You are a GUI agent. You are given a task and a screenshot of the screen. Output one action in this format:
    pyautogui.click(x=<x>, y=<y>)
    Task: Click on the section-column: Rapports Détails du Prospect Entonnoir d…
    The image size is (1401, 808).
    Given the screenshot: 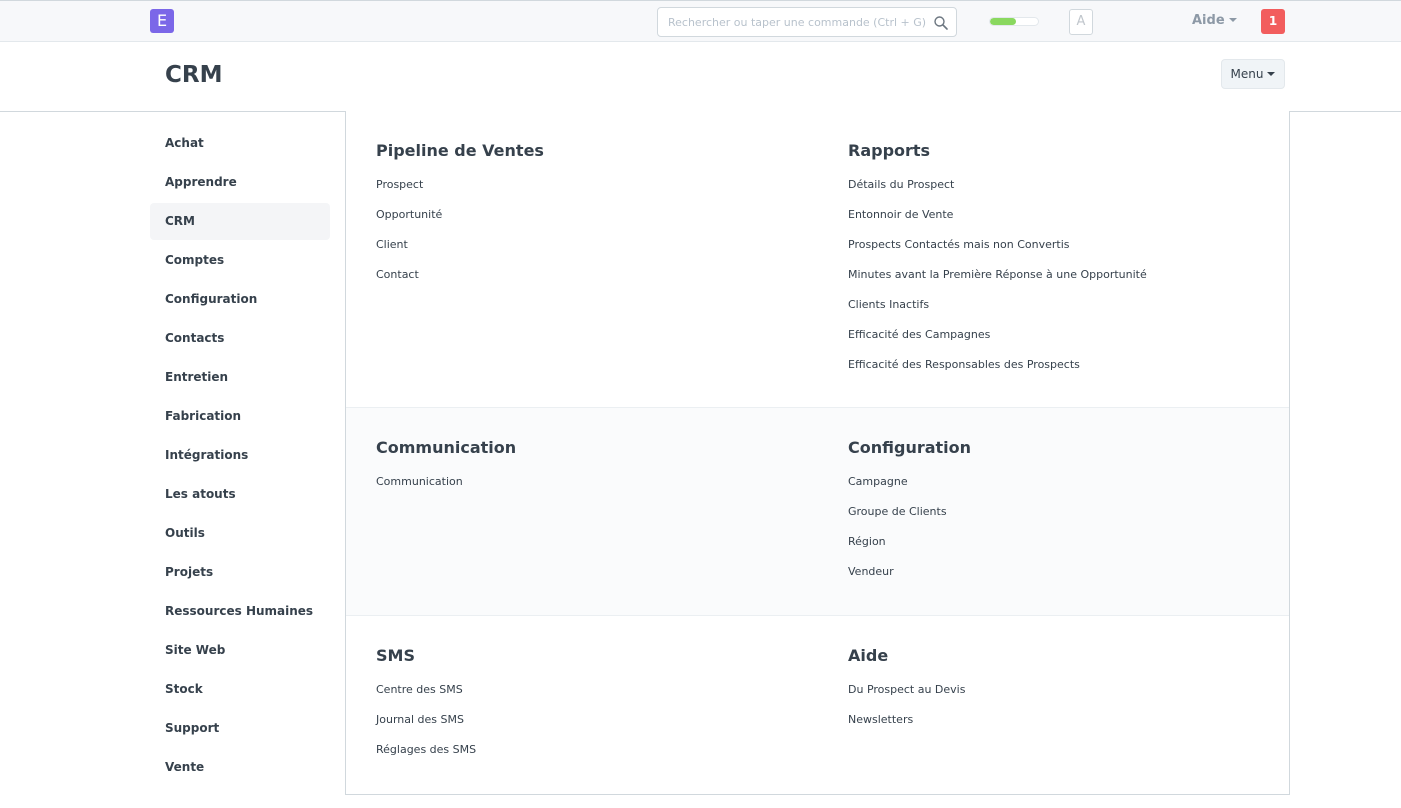 What is the action you would take?
    pyautogui.click(x=1068, y=264)
    